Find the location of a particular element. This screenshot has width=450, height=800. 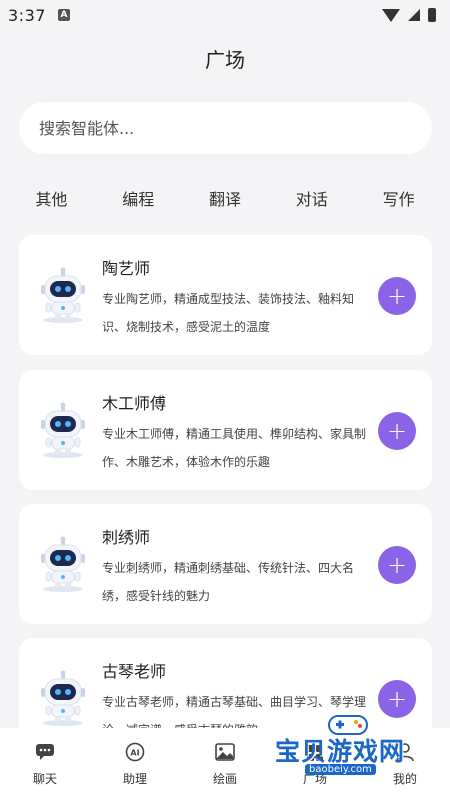

status-bar: 3:37 A is located at coordinates (225, 15).